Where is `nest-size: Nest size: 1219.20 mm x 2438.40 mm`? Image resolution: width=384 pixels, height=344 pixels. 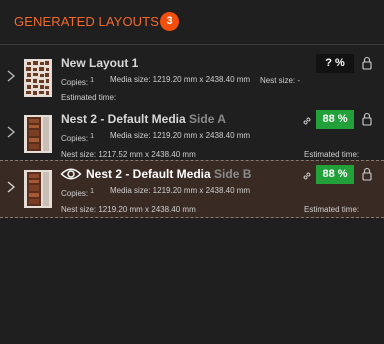 nest-size: Nest size: 1219.20 mm x 2438.40 mm is located at coordinates (128, 209).